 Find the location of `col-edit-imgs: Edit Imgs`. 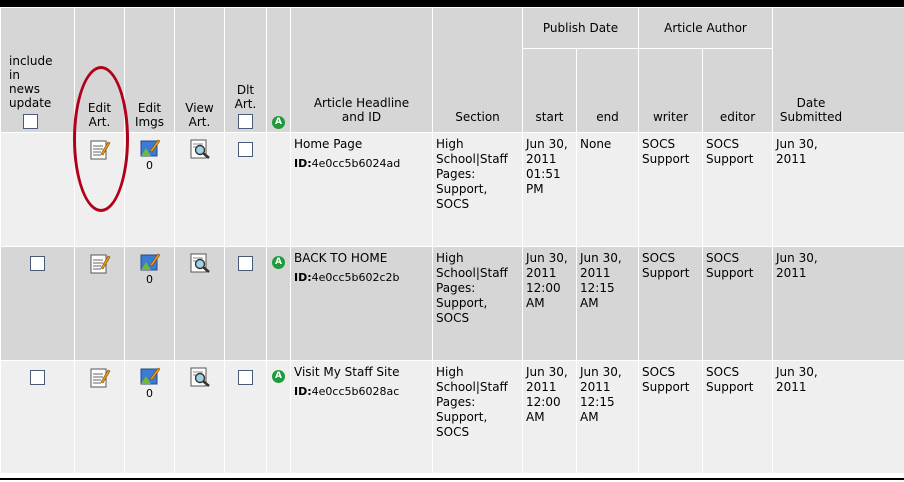

col-edit-imgs: Edit Imgs is located at coordinates (149, 70).